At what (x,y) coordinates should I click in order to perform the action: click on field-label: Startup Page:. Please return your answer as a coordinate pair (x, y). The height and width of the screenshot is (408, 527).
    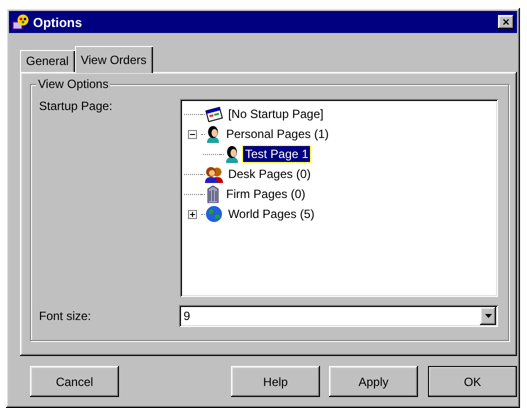
    Looking at the image, I should click on (76, 107).